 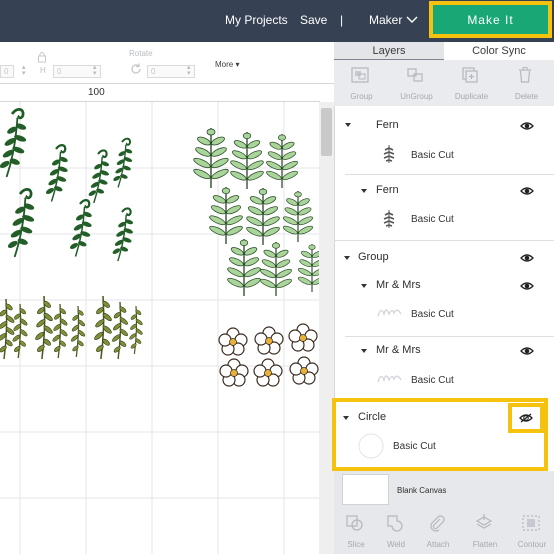 What do you see at coordinates (485, 531) in the screenshot?
I see `flatten-button: Flatten` at bounding box center [485, 531].